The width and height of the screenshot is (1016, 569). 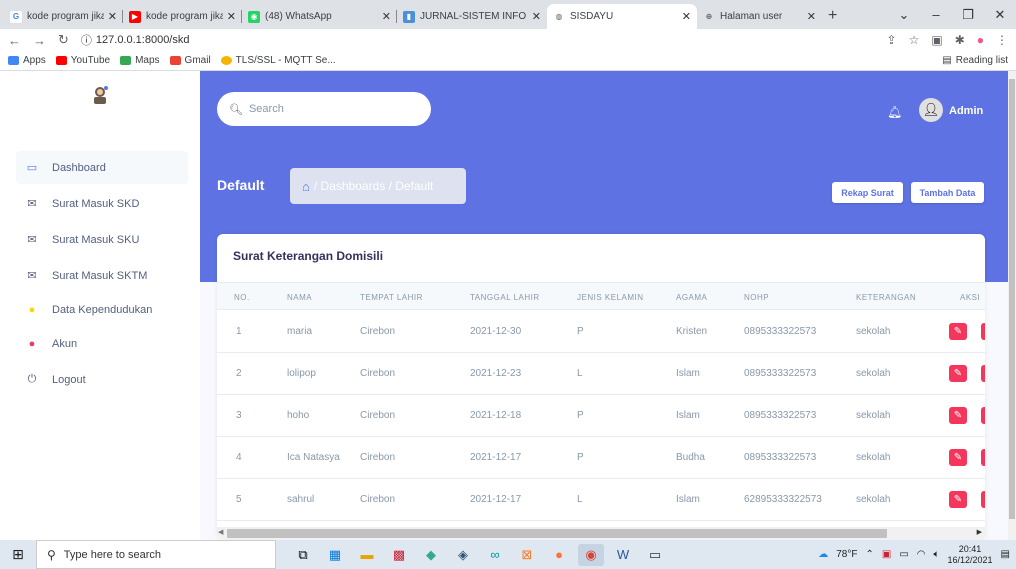 I want to click on search-input: 🔍︎ Search, so click(x=324, y=109).